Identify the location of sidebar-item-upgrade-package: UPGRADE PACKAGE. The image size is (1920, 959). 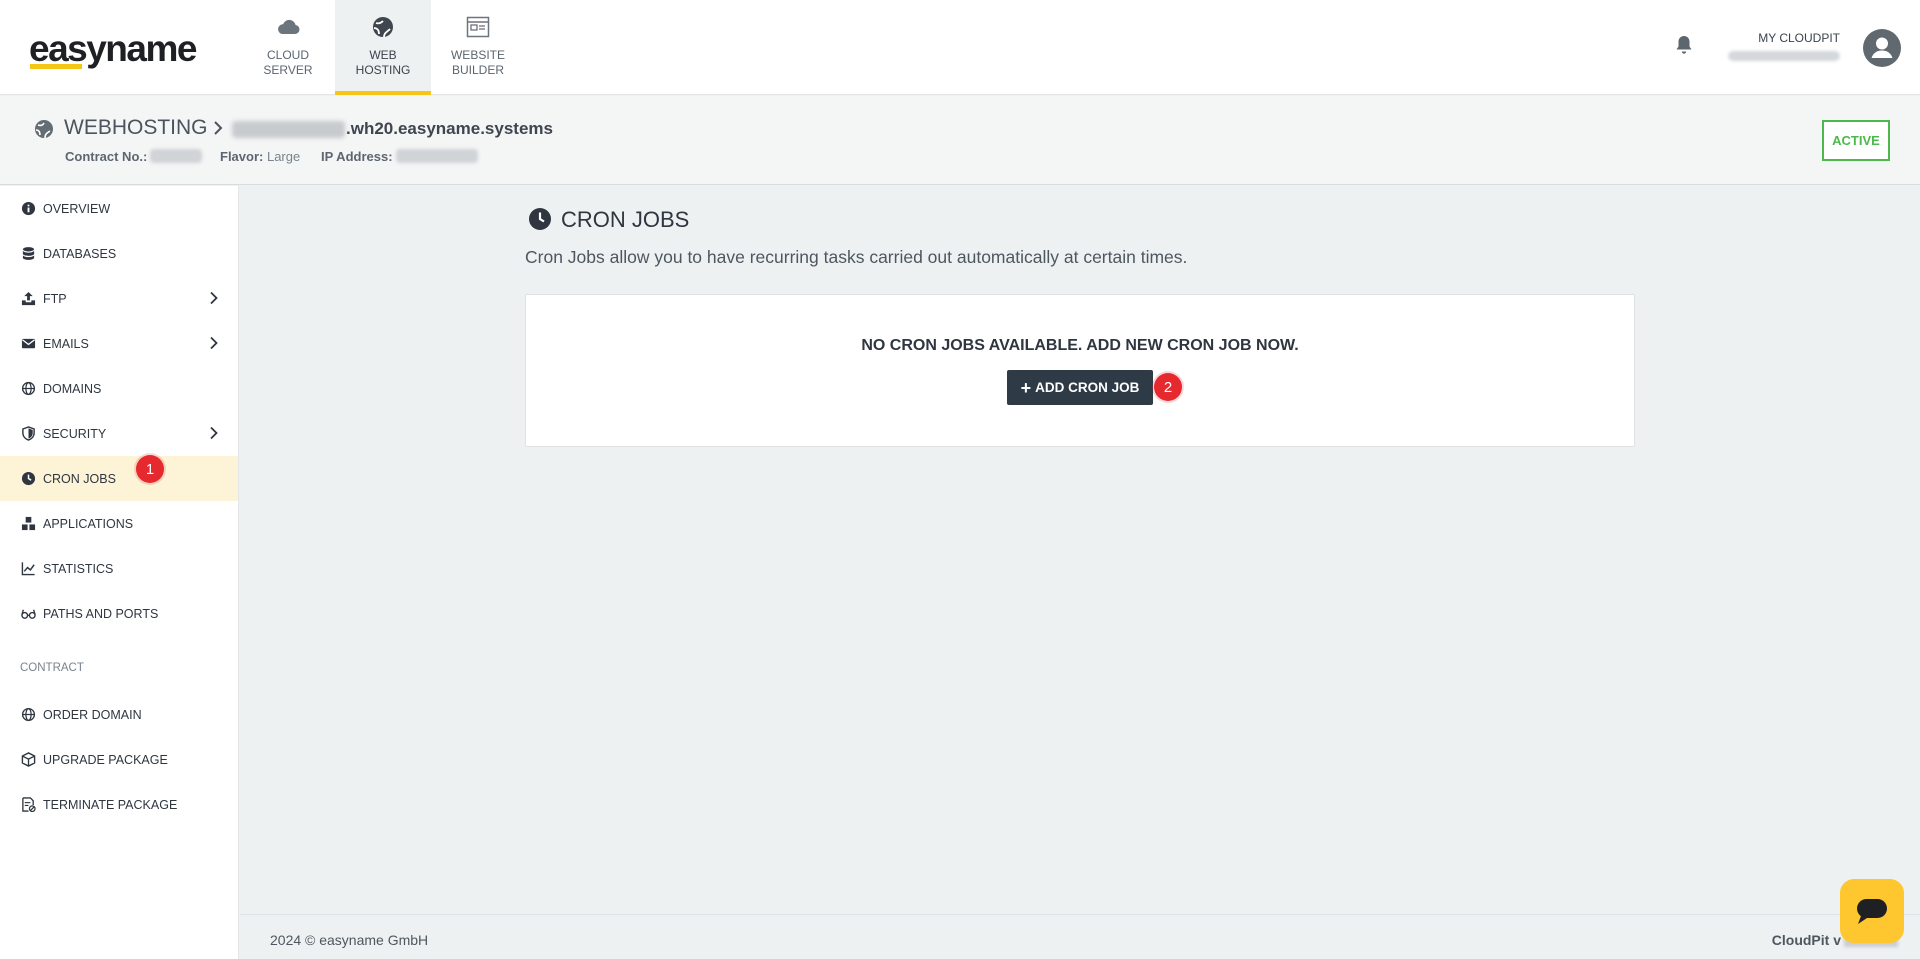
(119, 759).